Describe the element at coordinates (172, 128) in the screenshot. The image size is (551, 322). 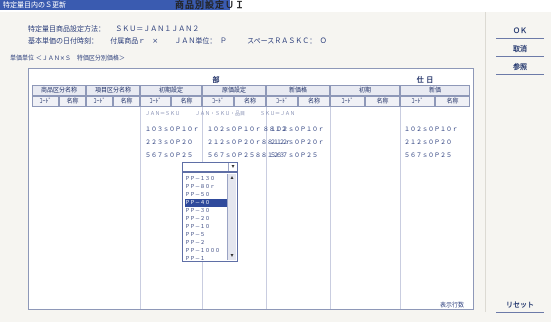
I see `table-cell: １０３ｓ０Ｐ１０ｒ` at that location.